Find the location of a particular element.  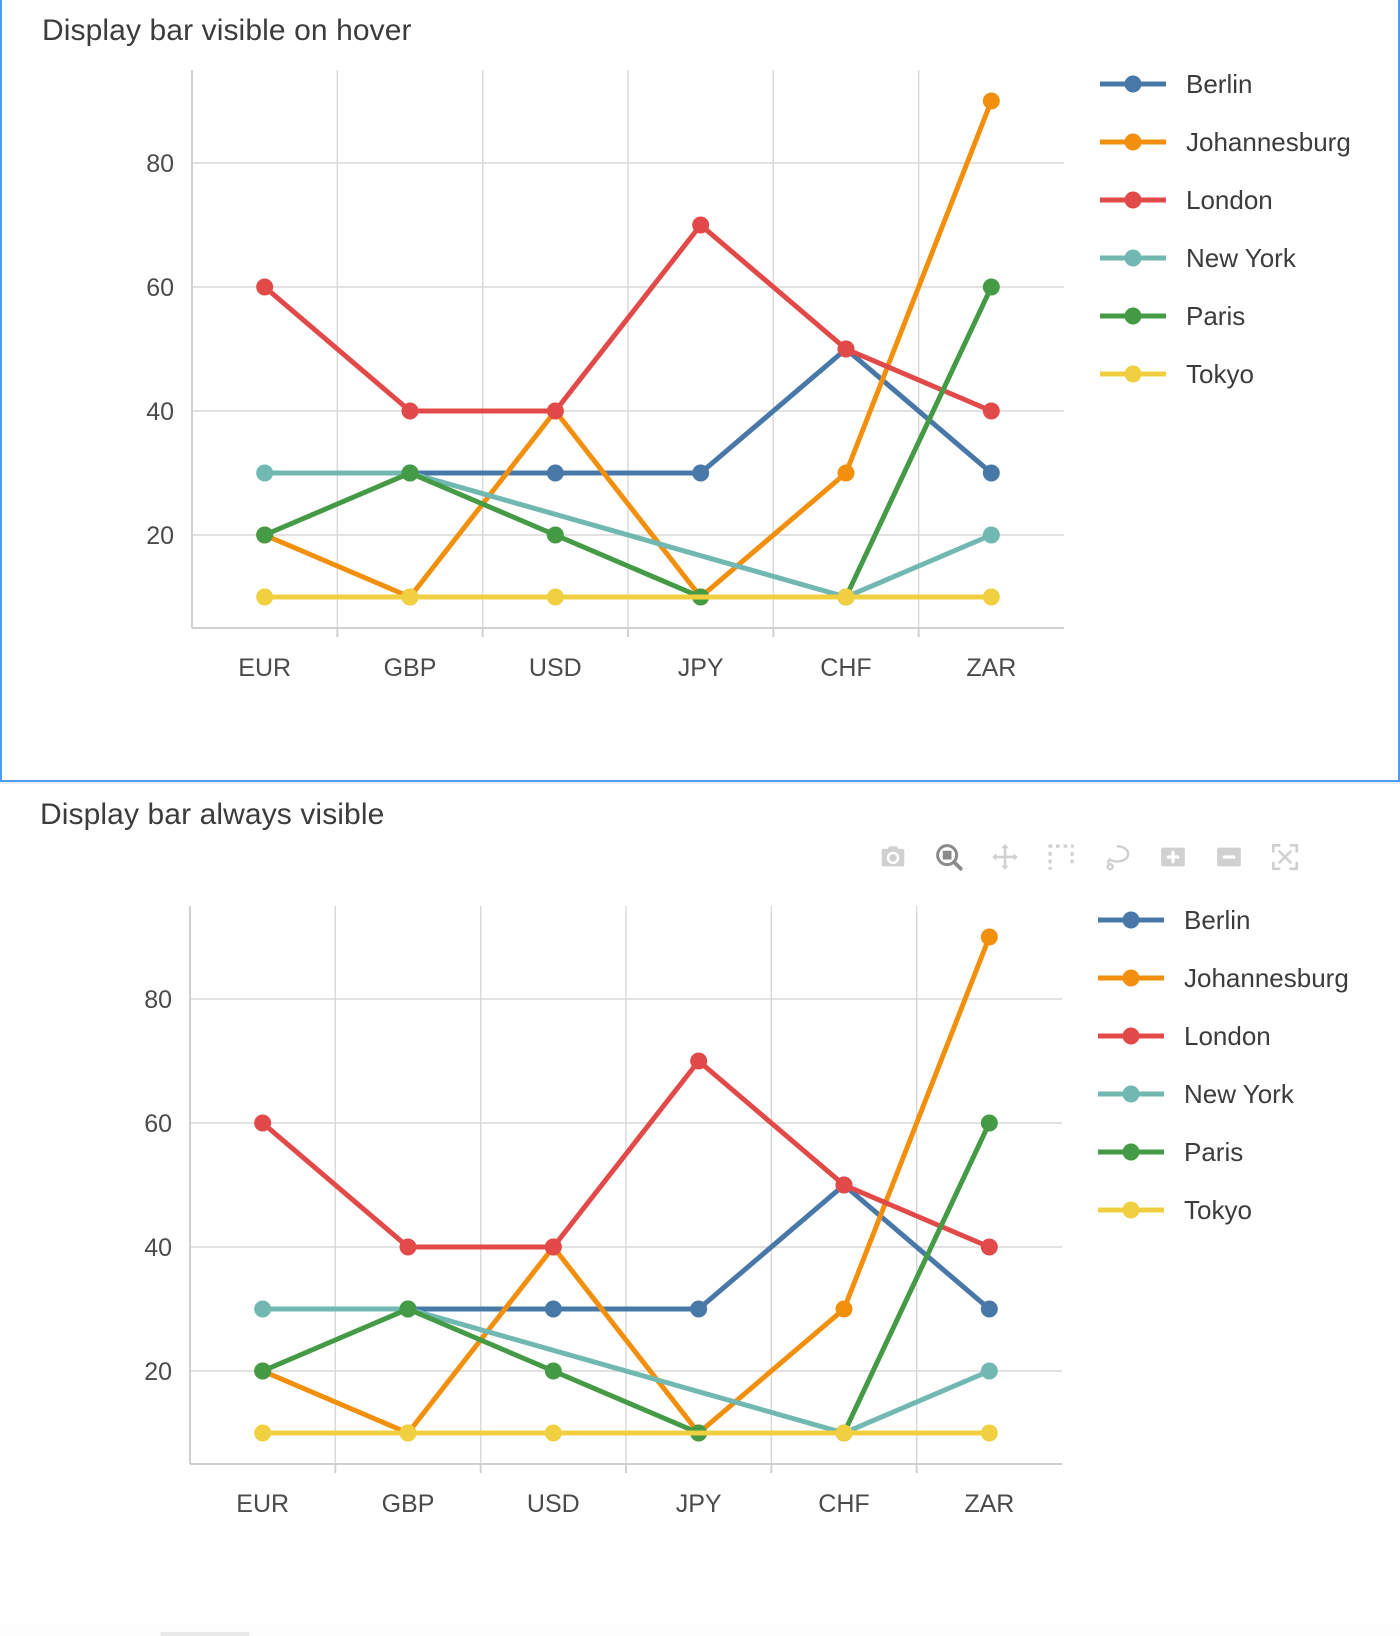

x-tick-label: ZAR is located at coordinates (989, 1504).